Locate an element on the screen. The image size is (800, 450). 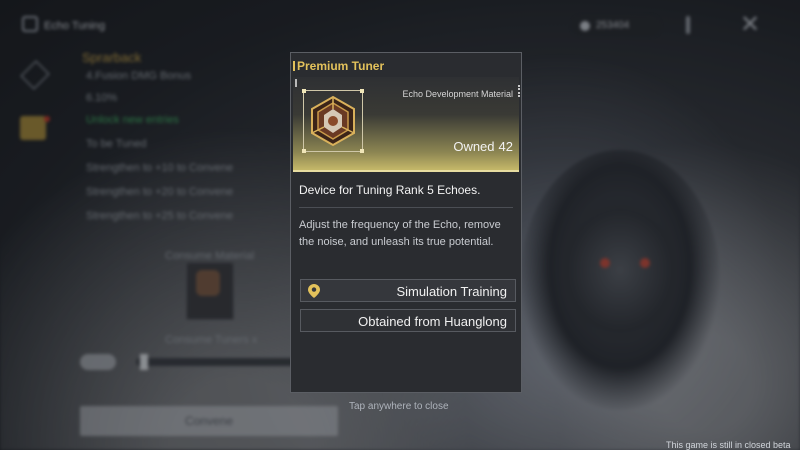
source-simulation-training: Simulation Training is located at coordinates (408, 290).